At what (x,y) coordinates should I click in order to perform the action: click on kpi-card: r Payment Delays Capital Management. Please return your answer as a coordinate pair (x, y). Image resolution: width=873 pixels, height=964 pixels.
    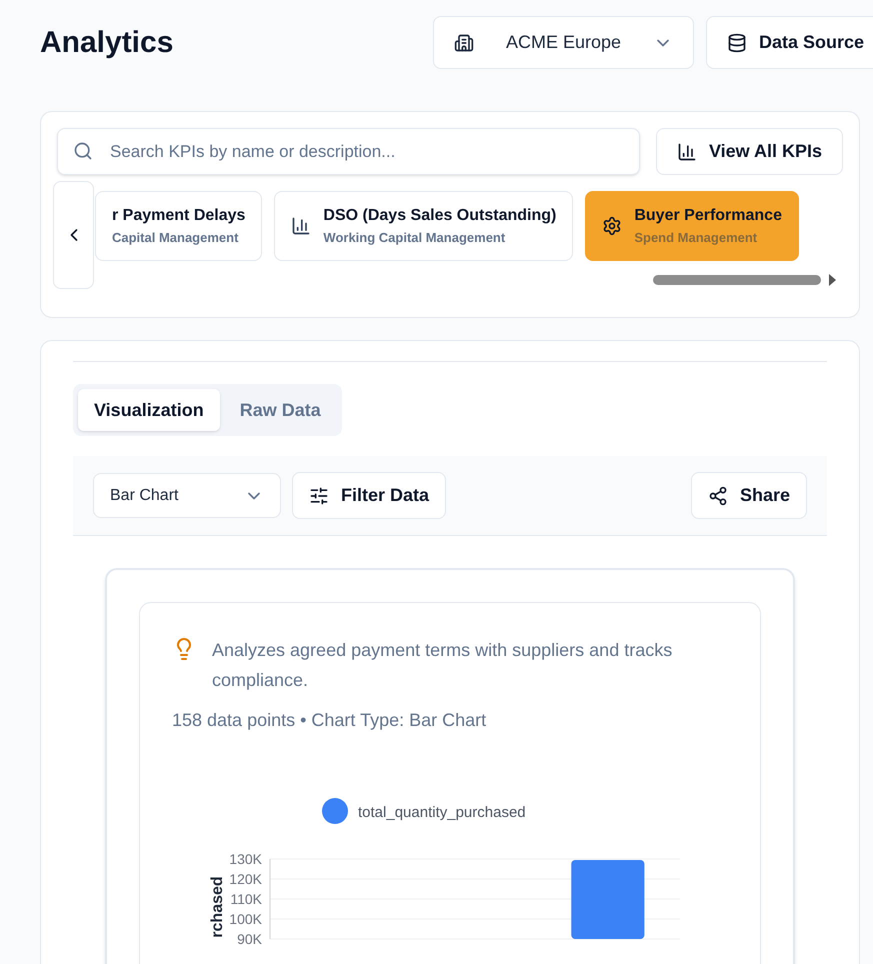
    Looking at the image, I should click on (178, 226).